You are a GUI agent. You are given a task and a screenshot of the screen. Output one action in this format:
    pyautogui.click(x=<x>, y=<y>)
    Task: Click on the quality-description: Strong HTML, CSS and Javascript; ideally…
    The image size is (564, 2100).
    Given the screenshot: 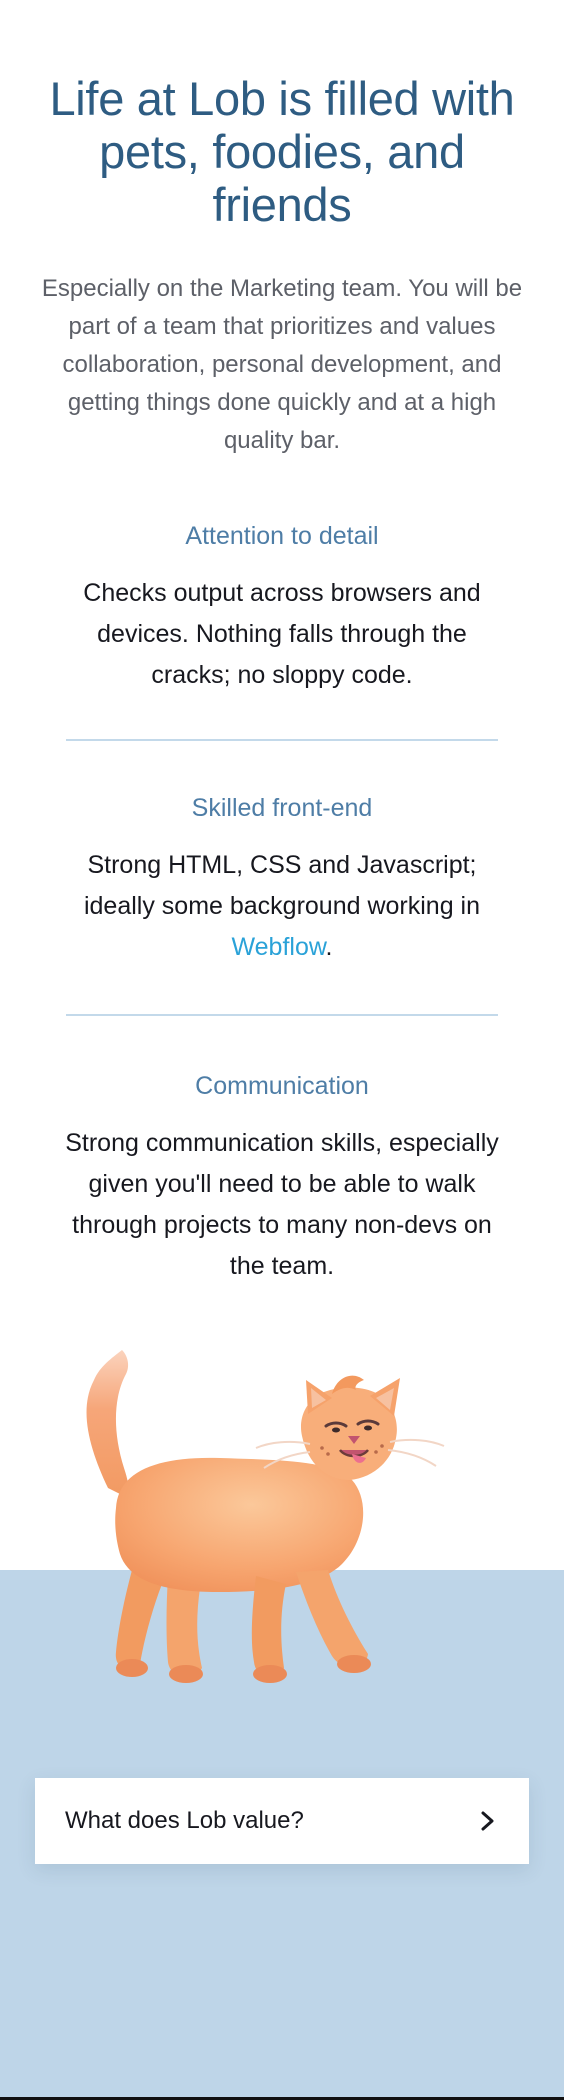 What is the action you would take?
    pyautogui.click(x=282, y=906)
    